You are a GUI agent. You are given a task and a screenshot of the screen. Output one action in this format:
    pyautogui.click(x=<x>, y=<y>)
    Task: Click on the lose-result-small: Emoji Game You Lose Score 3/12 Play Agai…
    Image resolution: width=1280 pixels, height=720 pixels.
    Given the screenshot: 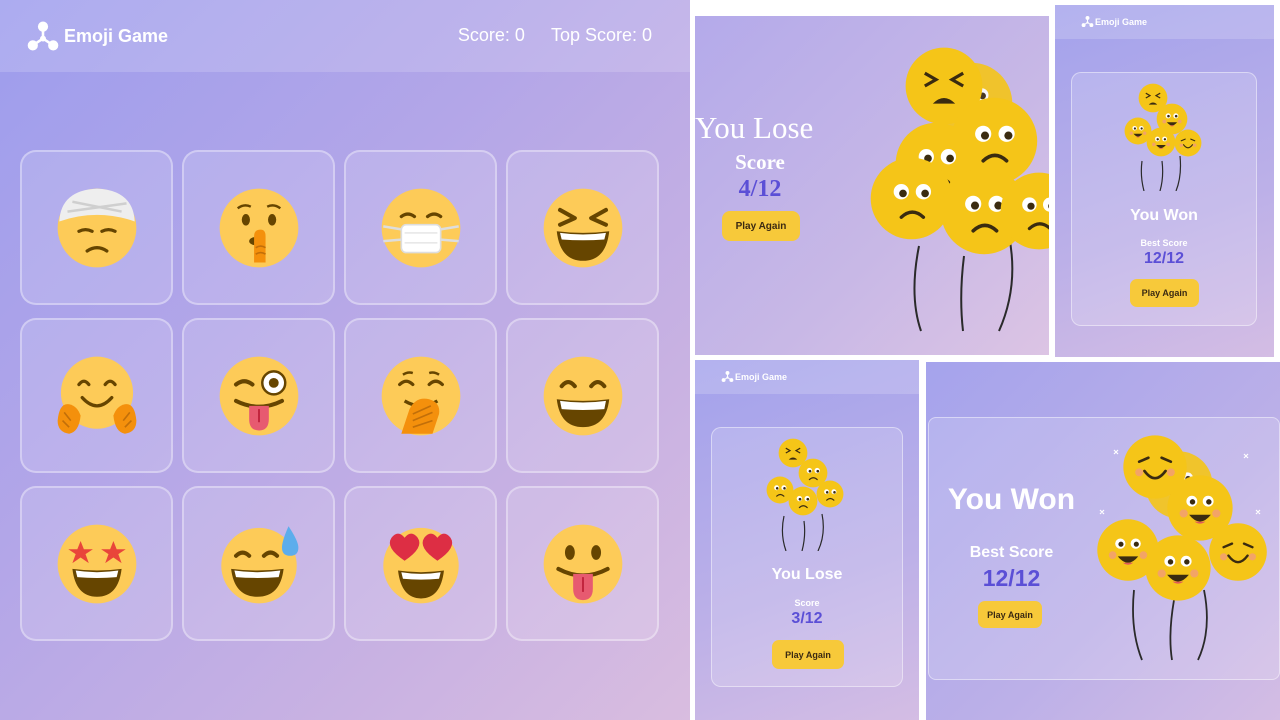 What is the action you would take?
    pyautogui.click(x=807, y=540)
    